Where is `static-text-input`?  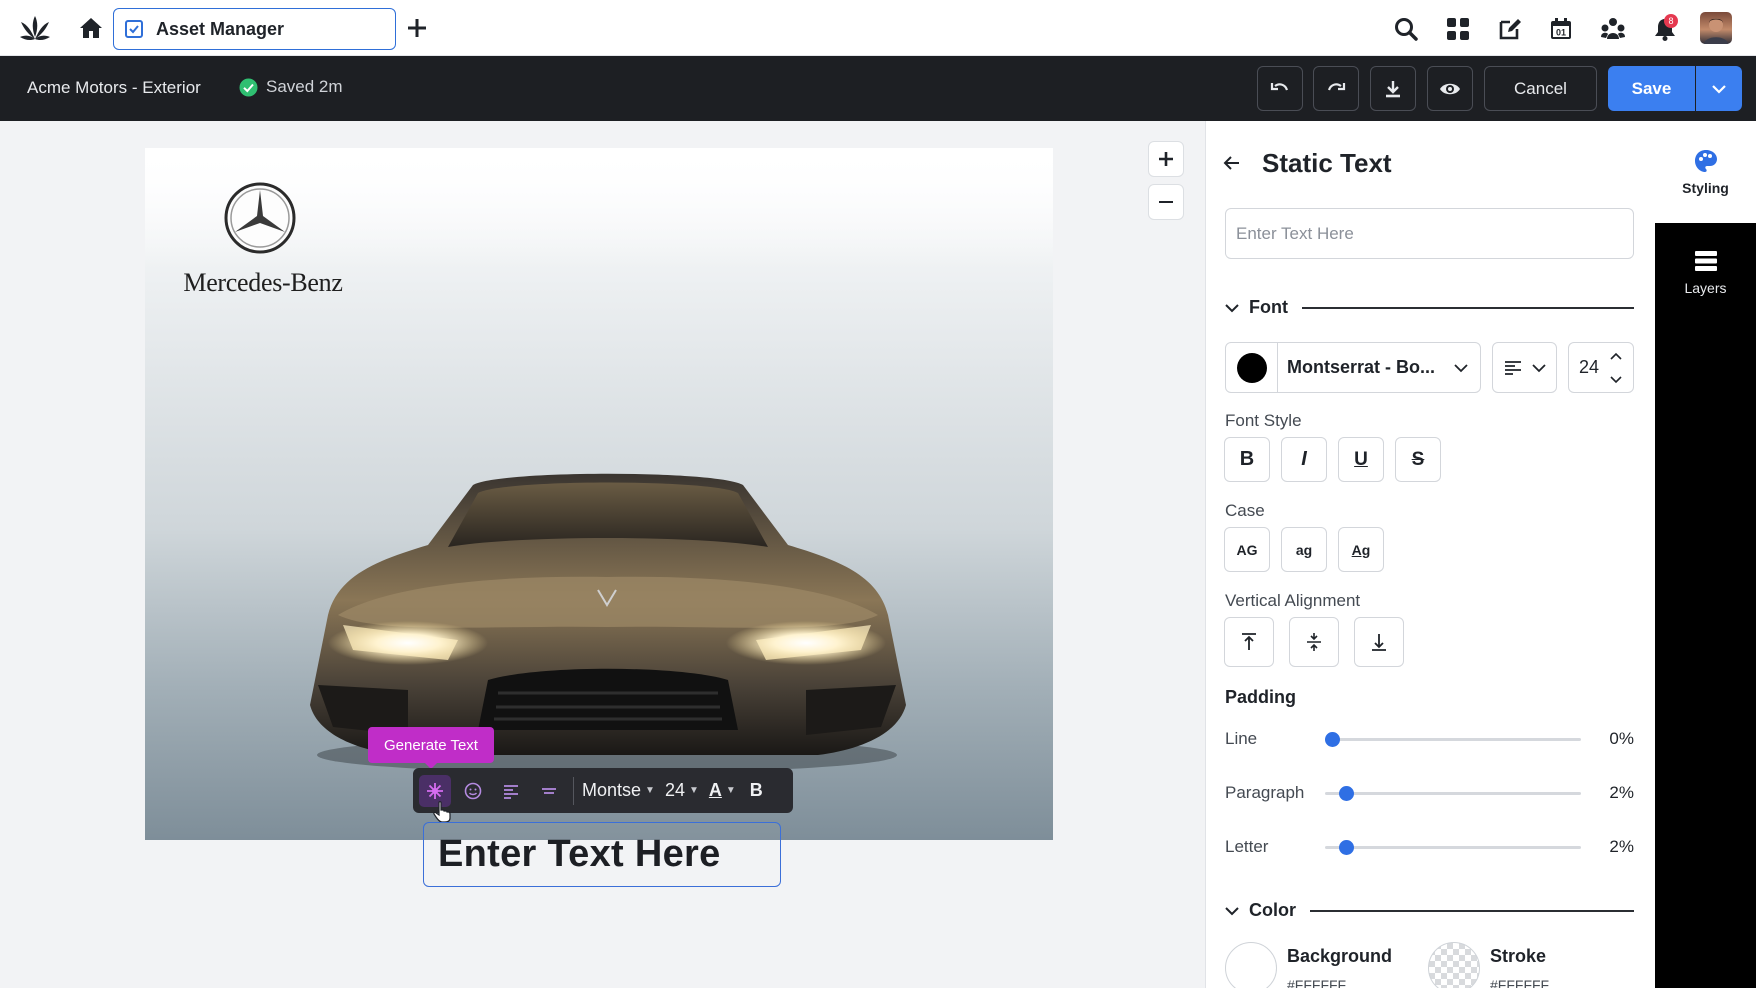 static-text-input is located at coordinates (1429, 233).